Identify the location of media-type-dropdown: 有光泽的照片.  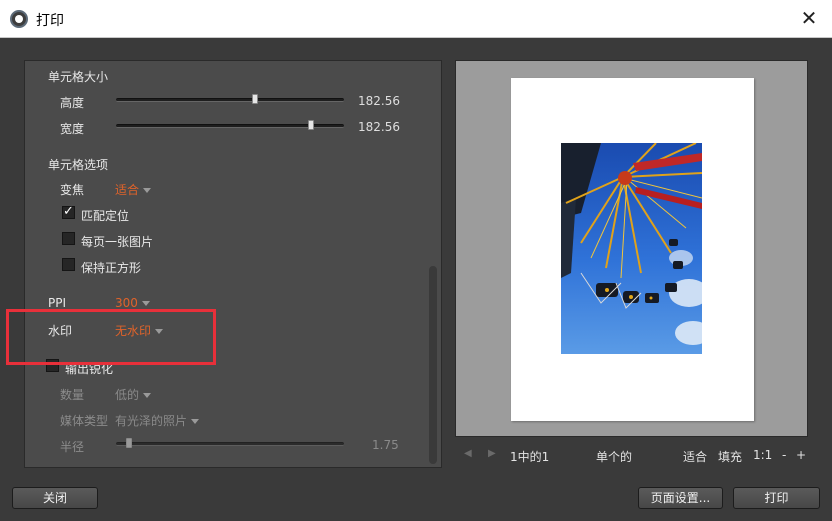
(157, 420).